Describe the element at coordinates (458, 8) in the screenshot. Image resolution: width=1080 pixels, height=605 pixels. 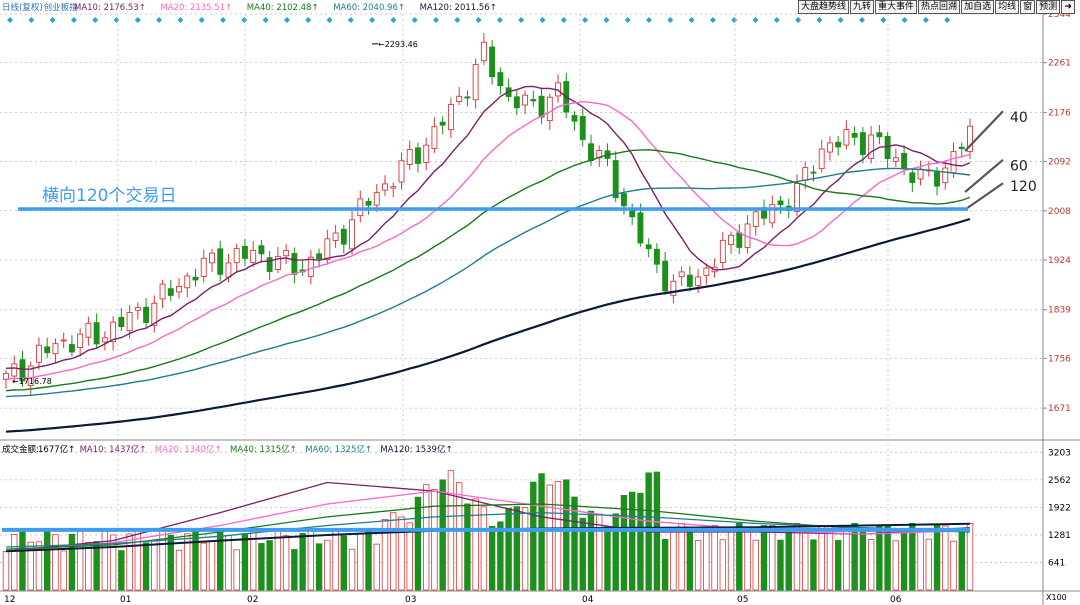
I see `price-header-item-6: MA120: 2011.56↑` at that location.